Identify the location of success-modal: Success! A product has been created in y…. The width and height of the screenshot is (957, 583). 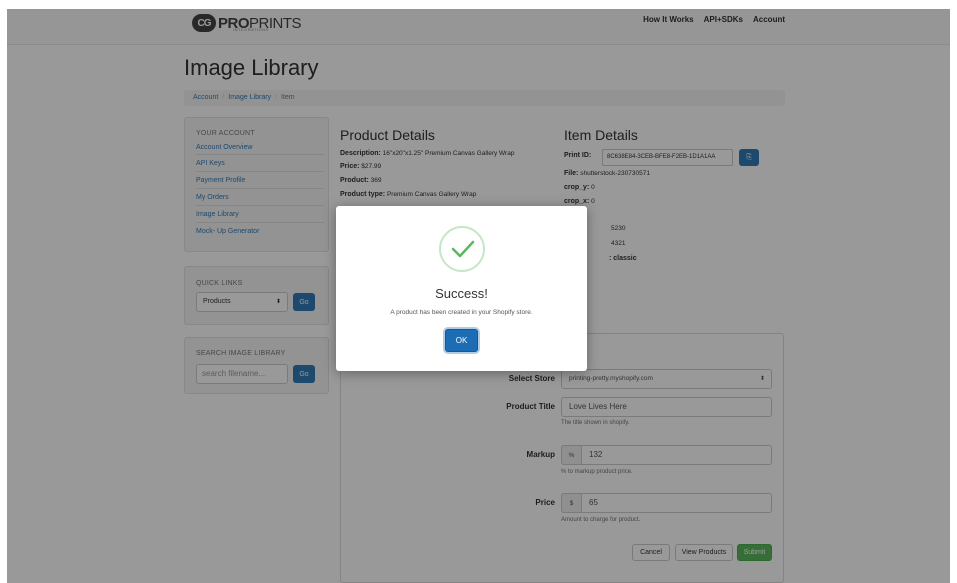
(461, 288).